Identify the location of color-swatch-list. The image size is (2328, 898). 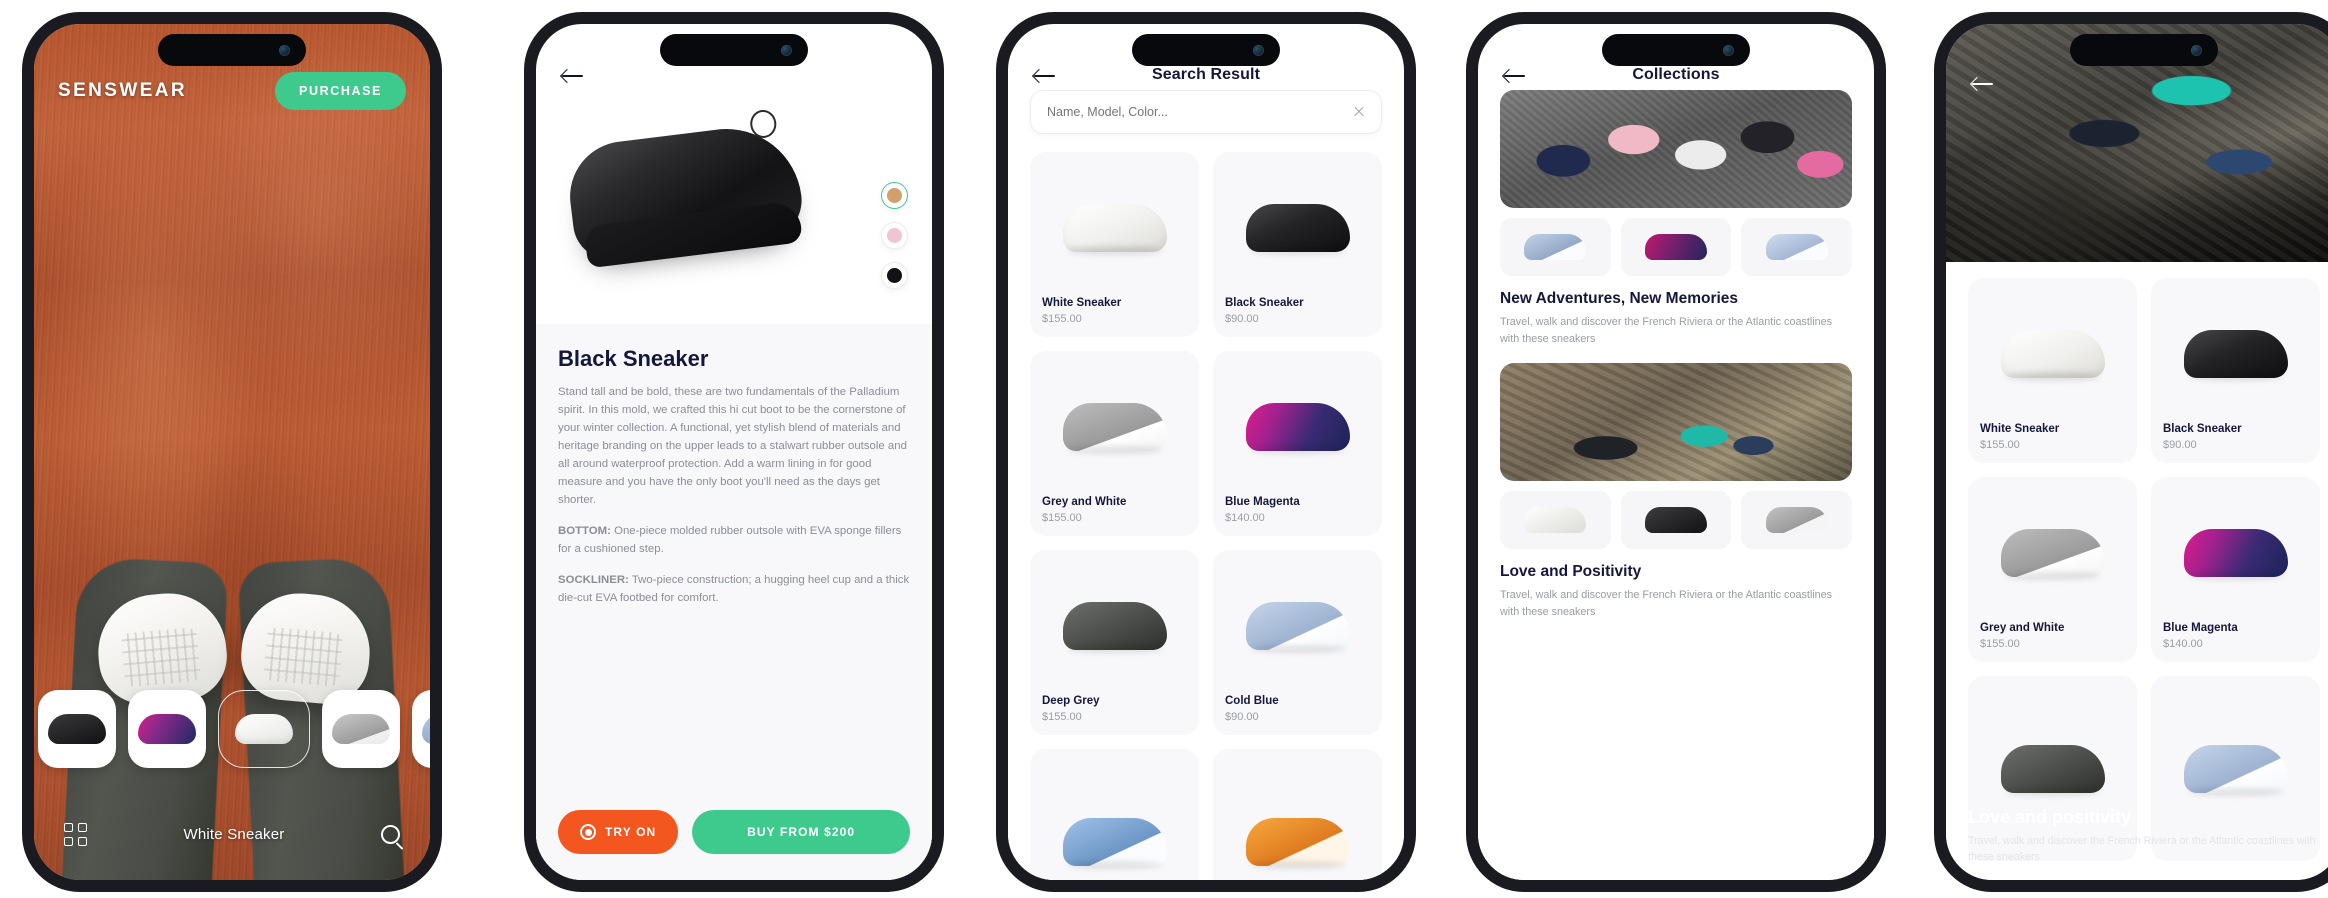
(894, 235).